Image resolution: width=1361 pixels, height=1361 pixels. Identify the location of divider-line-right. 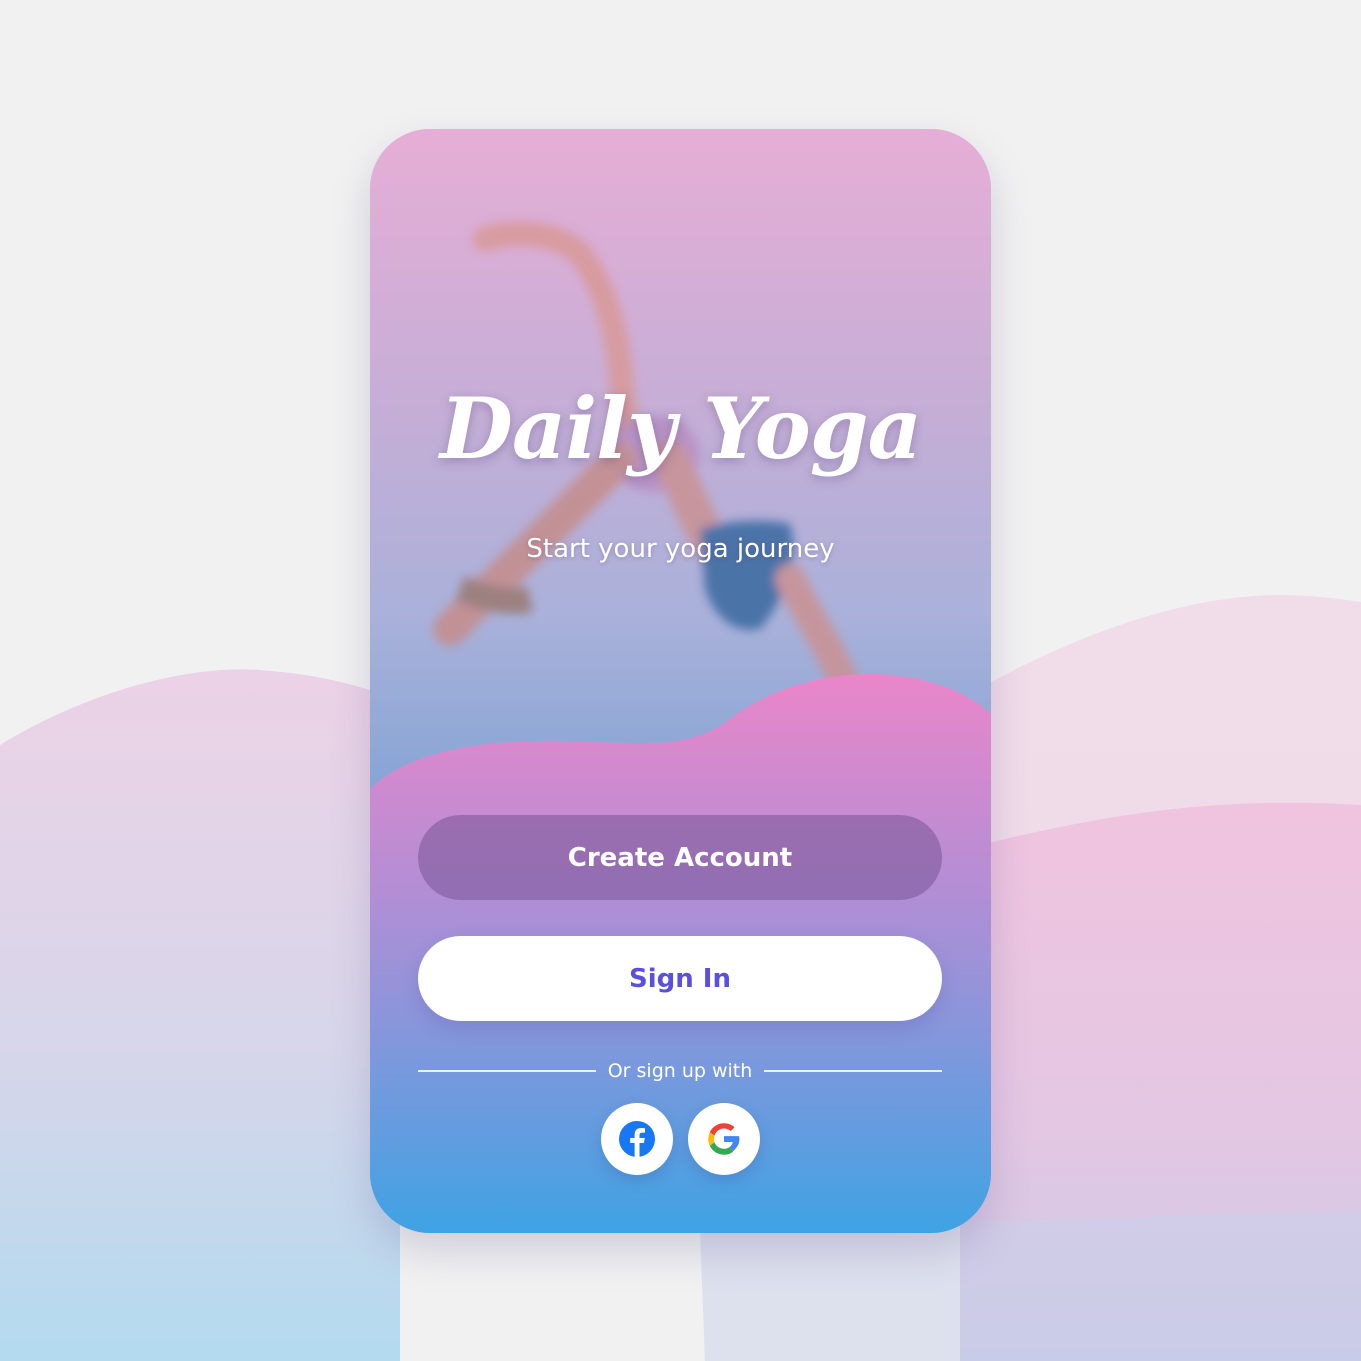
(853, 1071).